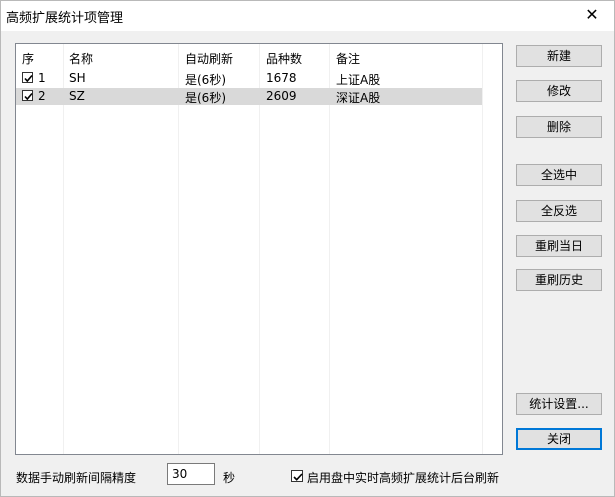  Describe the element at coordinates (76, 478) in the screenshot. I see `interval-label: 数据手动刷新间隔精度` at that location.